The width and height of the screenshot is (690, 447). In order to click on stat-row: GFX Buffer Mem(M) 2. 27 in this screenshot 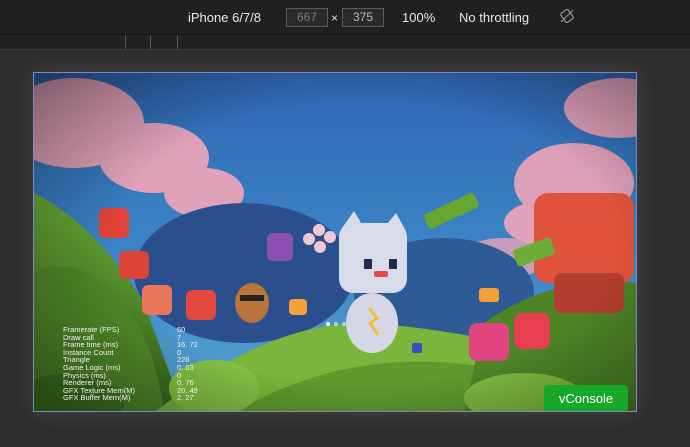, I will do `click(133, 398)`.